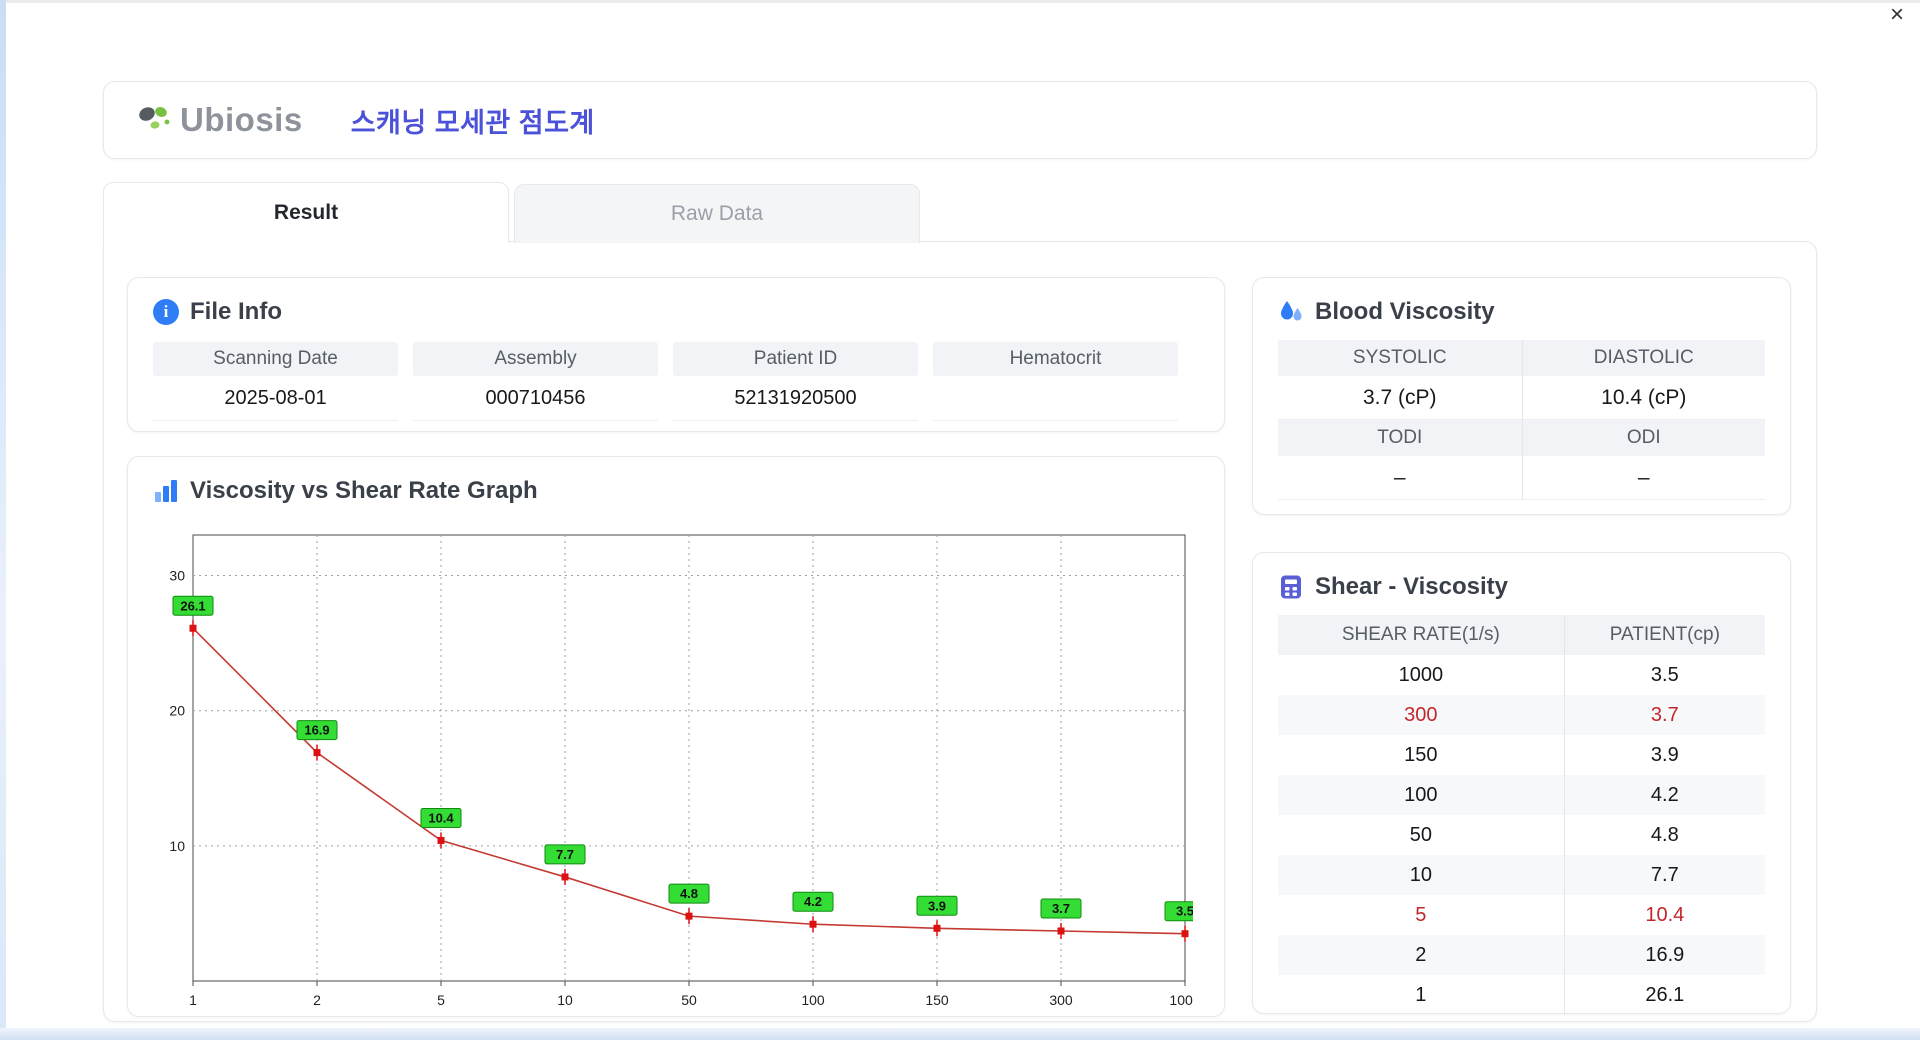 The image size is (1920, 1040). I want to click on sv-shear-value: 150, so click(1421, 754).